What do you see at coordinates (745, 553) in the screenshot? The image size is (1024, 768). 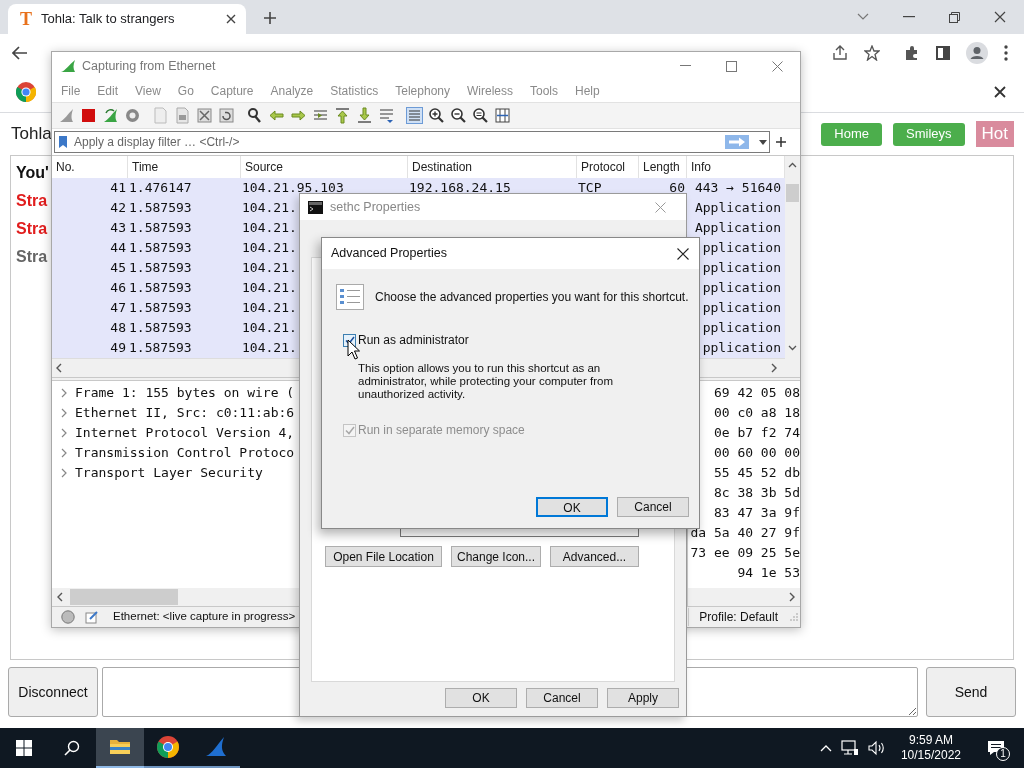 I see `hex-bytes: 73 ee 09 25 5e` at bounding box center [745, 553].